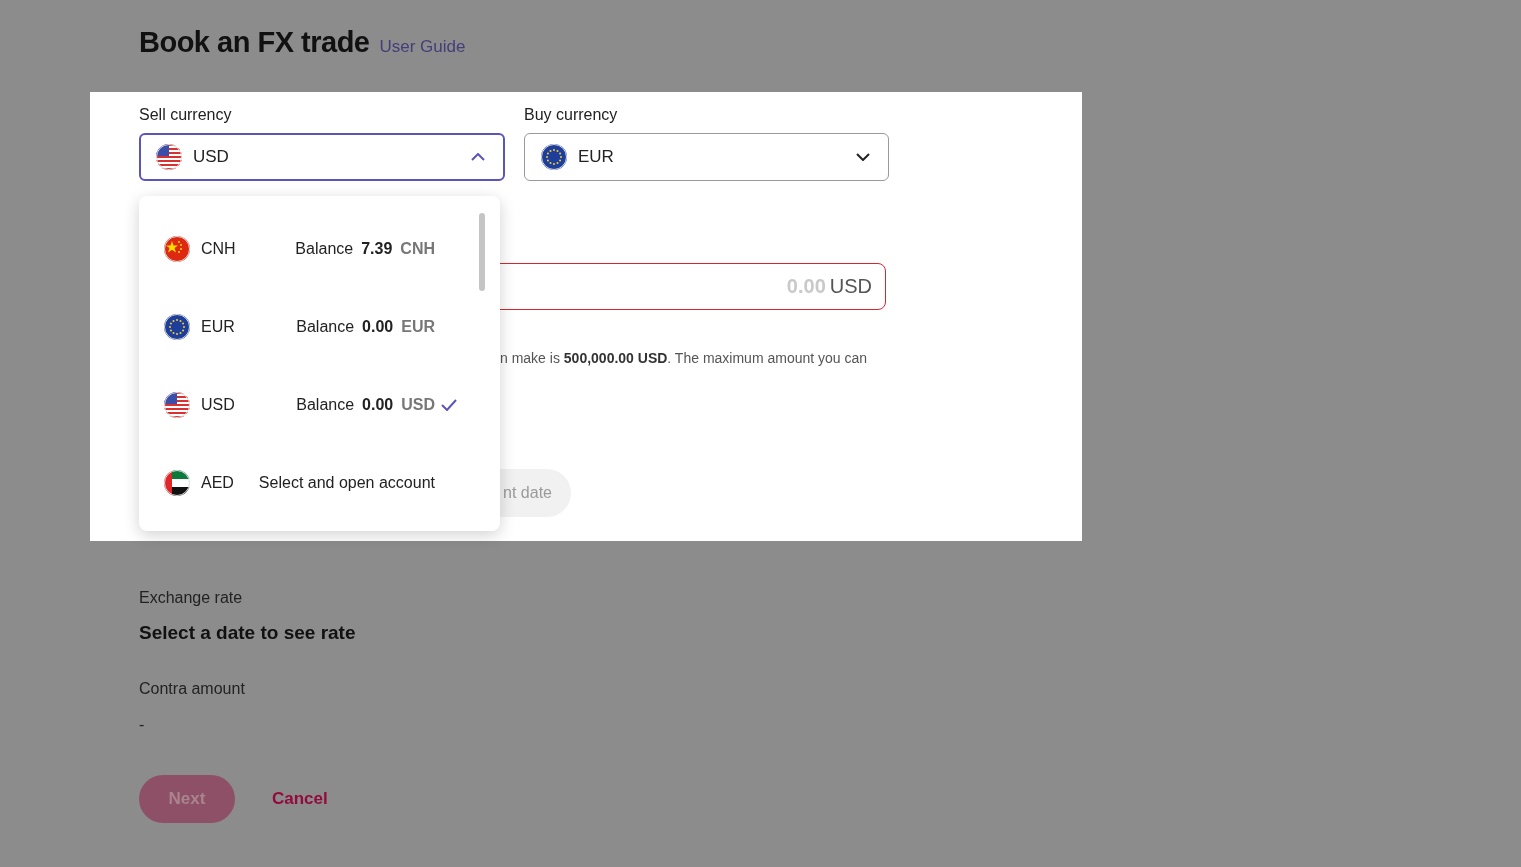 The width and height of the screenshot is (1521, 867). I want to click on balance-currency: USD, so click(418, 405).